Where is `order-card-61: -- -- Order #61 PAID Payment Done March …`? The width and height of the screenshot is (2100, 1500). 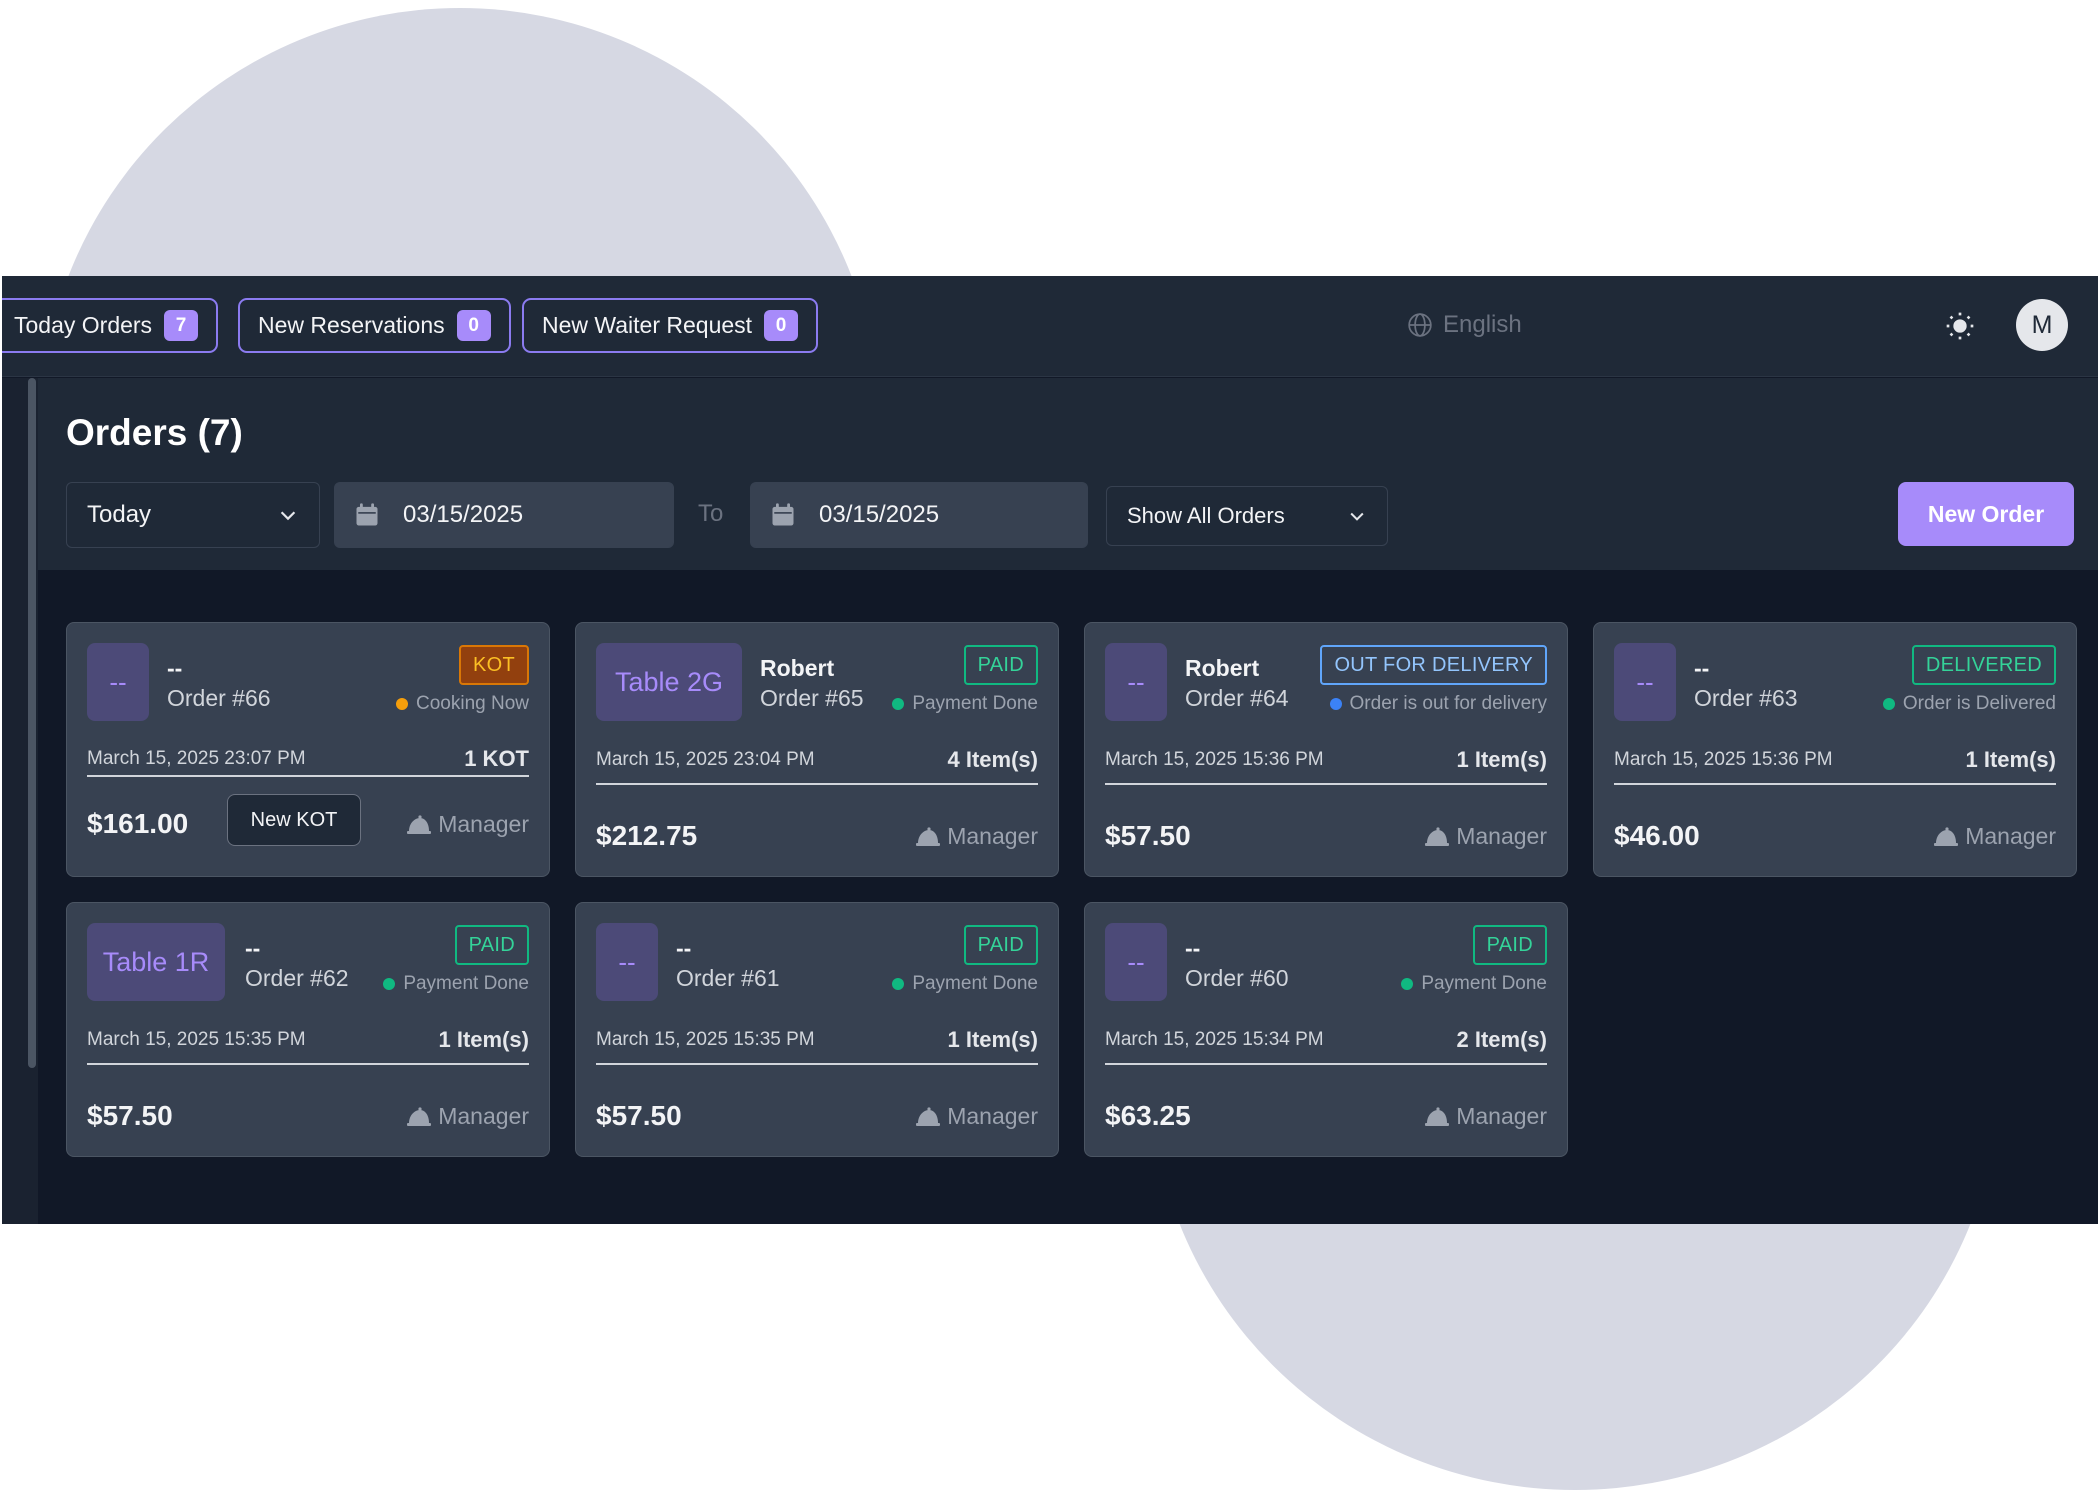 order-card-61: -- -- Order #61 PAID Payment Done March … is located at coordinates (817, 1029).